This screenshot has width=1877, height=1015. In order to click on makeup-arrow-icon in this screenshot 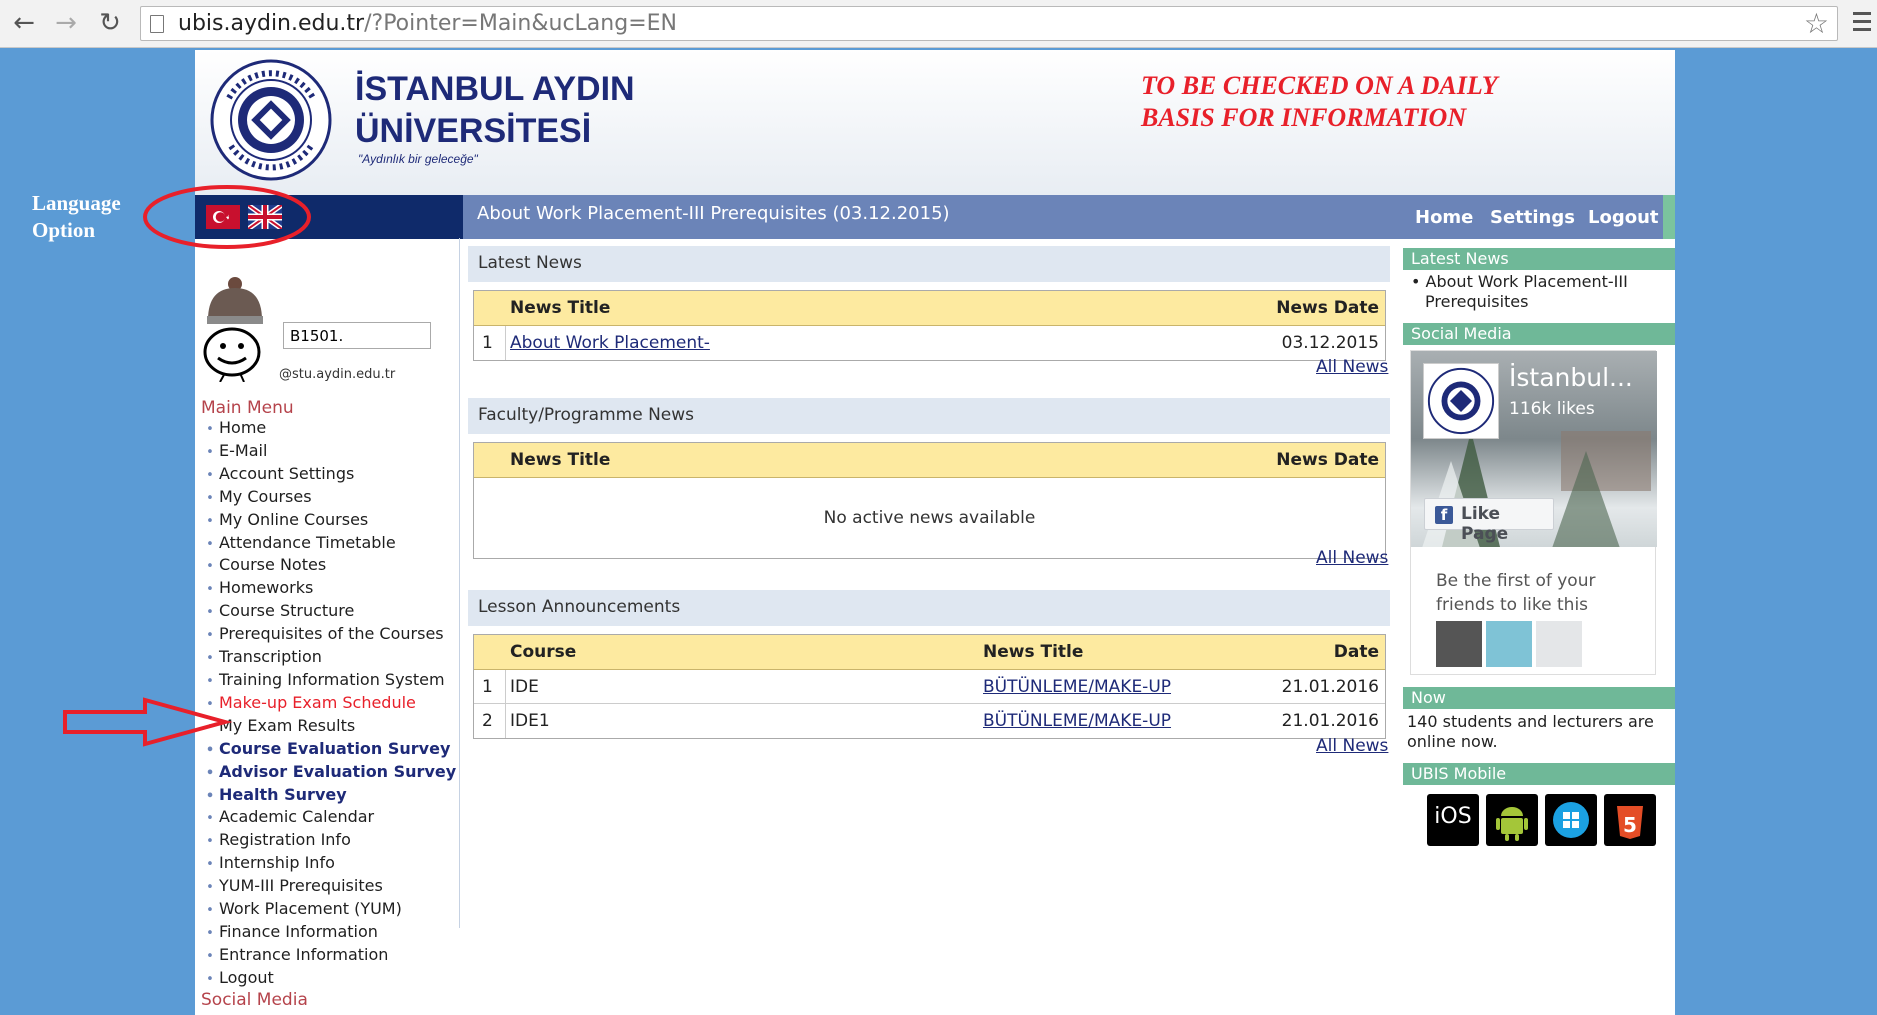, I will do `click(148, 722)`.